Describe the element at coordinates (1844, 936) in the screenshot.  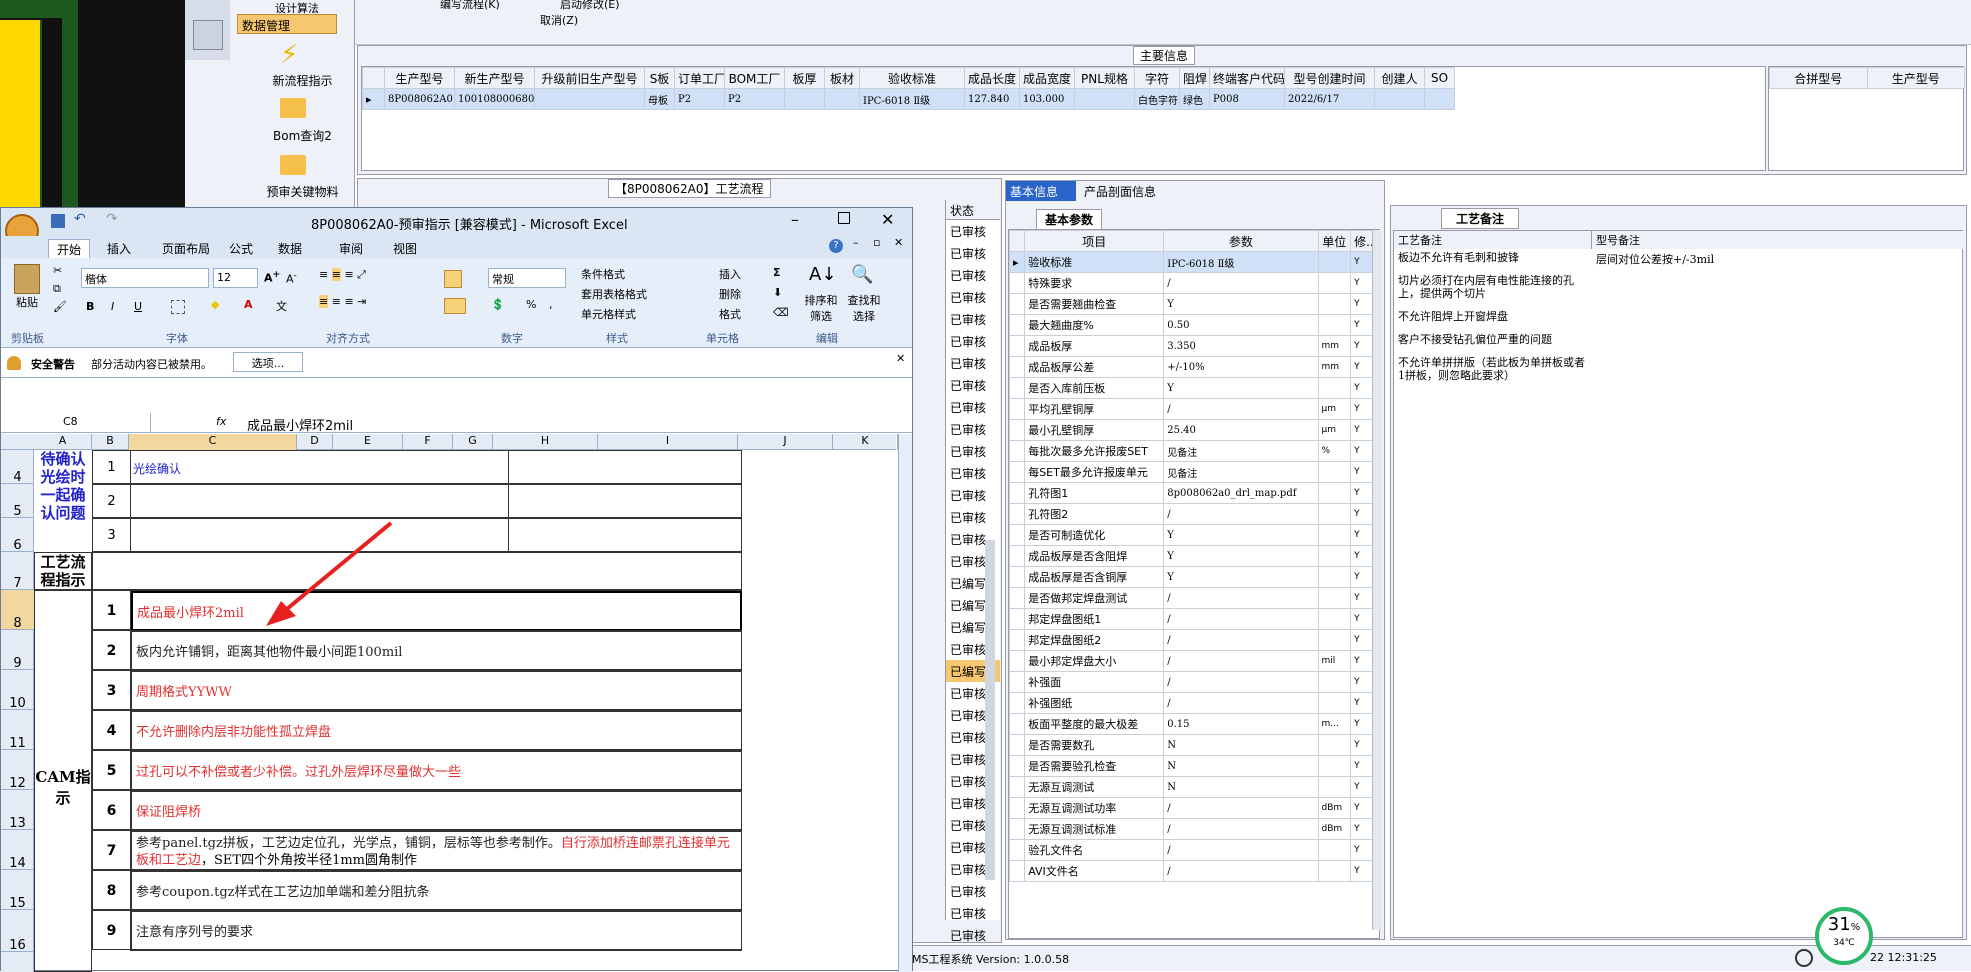
I see `cpu-gauge: 31% 34℃` at that location.